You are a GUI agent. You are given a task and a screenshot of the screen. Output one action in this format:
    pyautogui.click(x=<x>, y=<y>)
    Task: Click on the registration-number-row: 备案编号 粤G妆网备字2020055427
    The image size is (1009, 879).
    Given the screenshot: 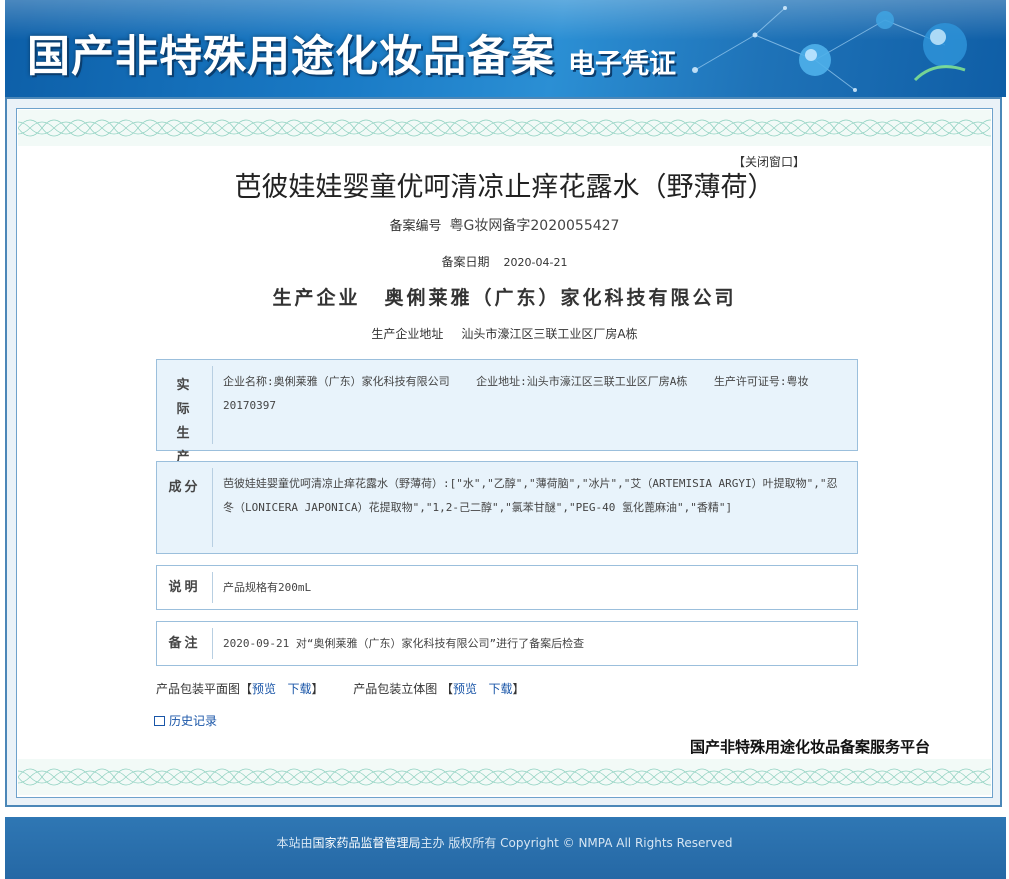 What is the action you would take?
    pyautogui.click(x=504, y=225)
    